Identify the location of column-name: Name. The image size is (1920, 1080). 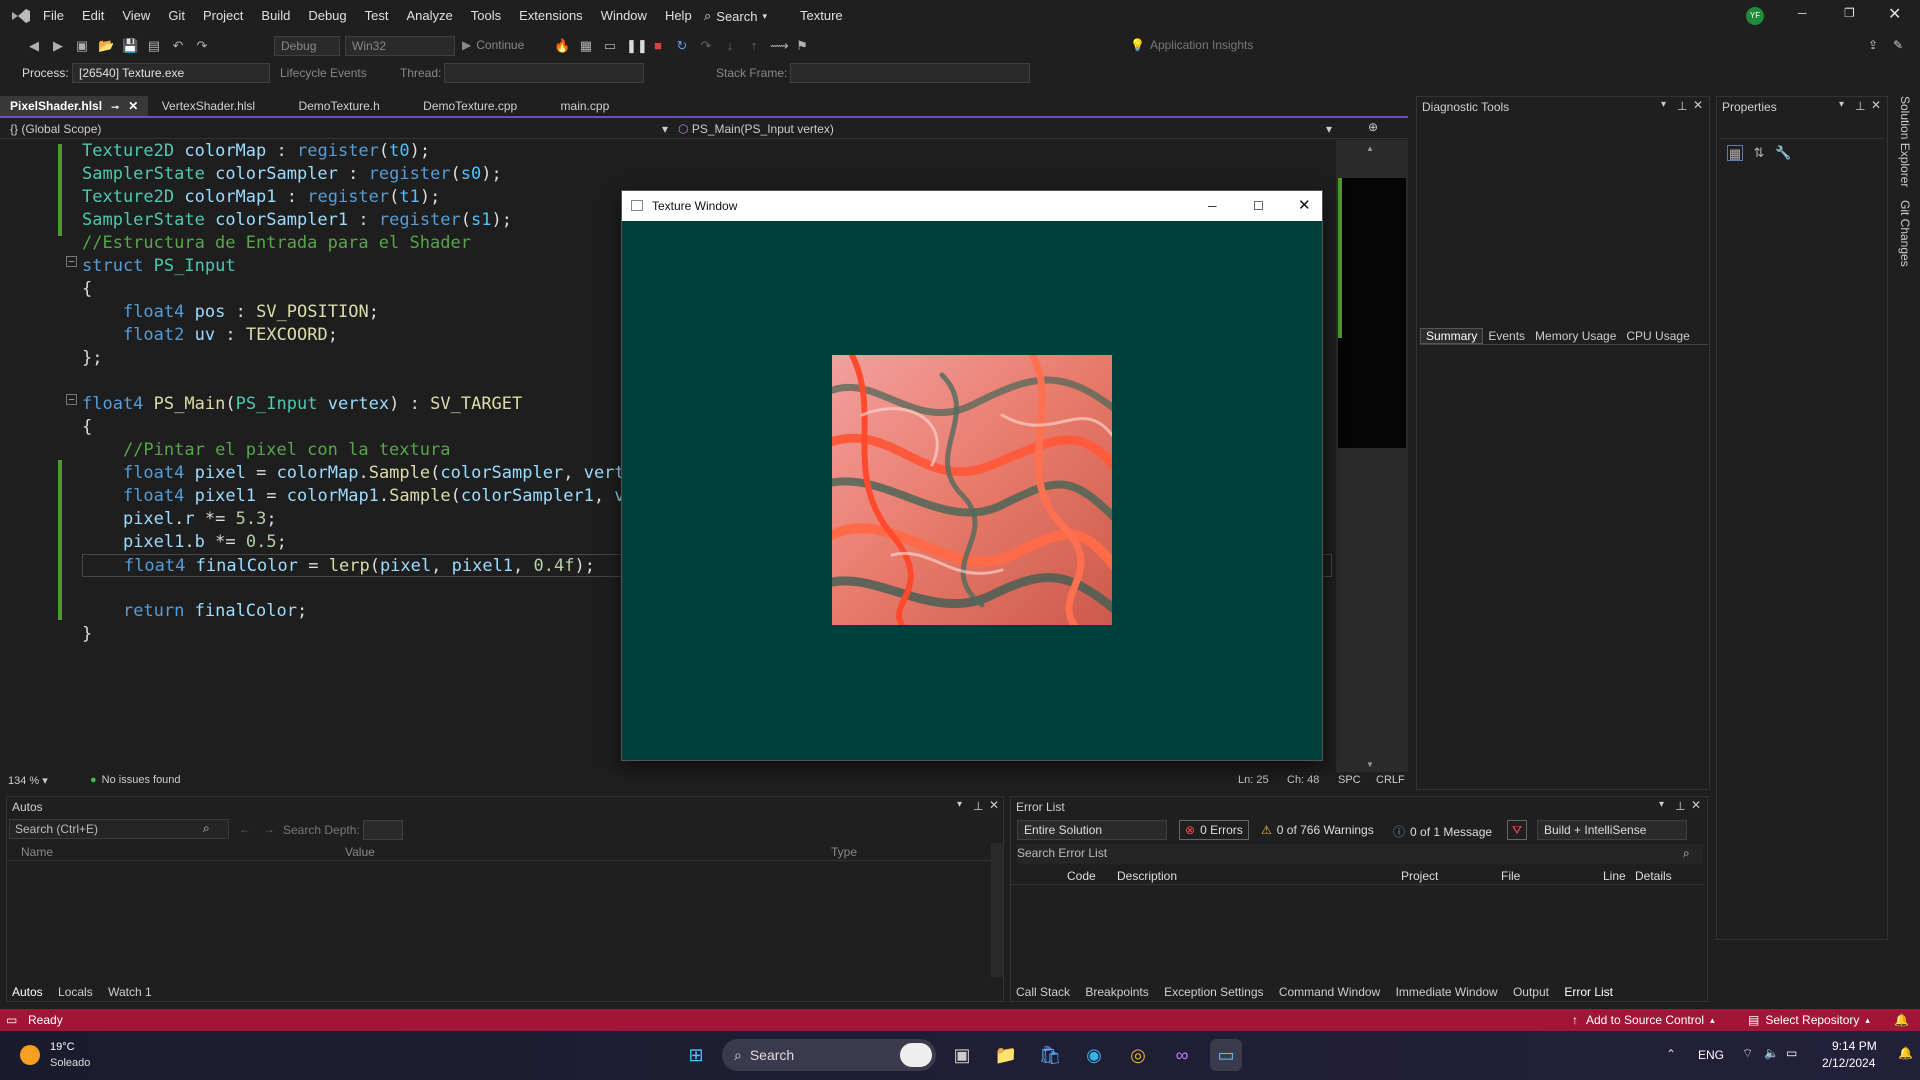
(37, 852).